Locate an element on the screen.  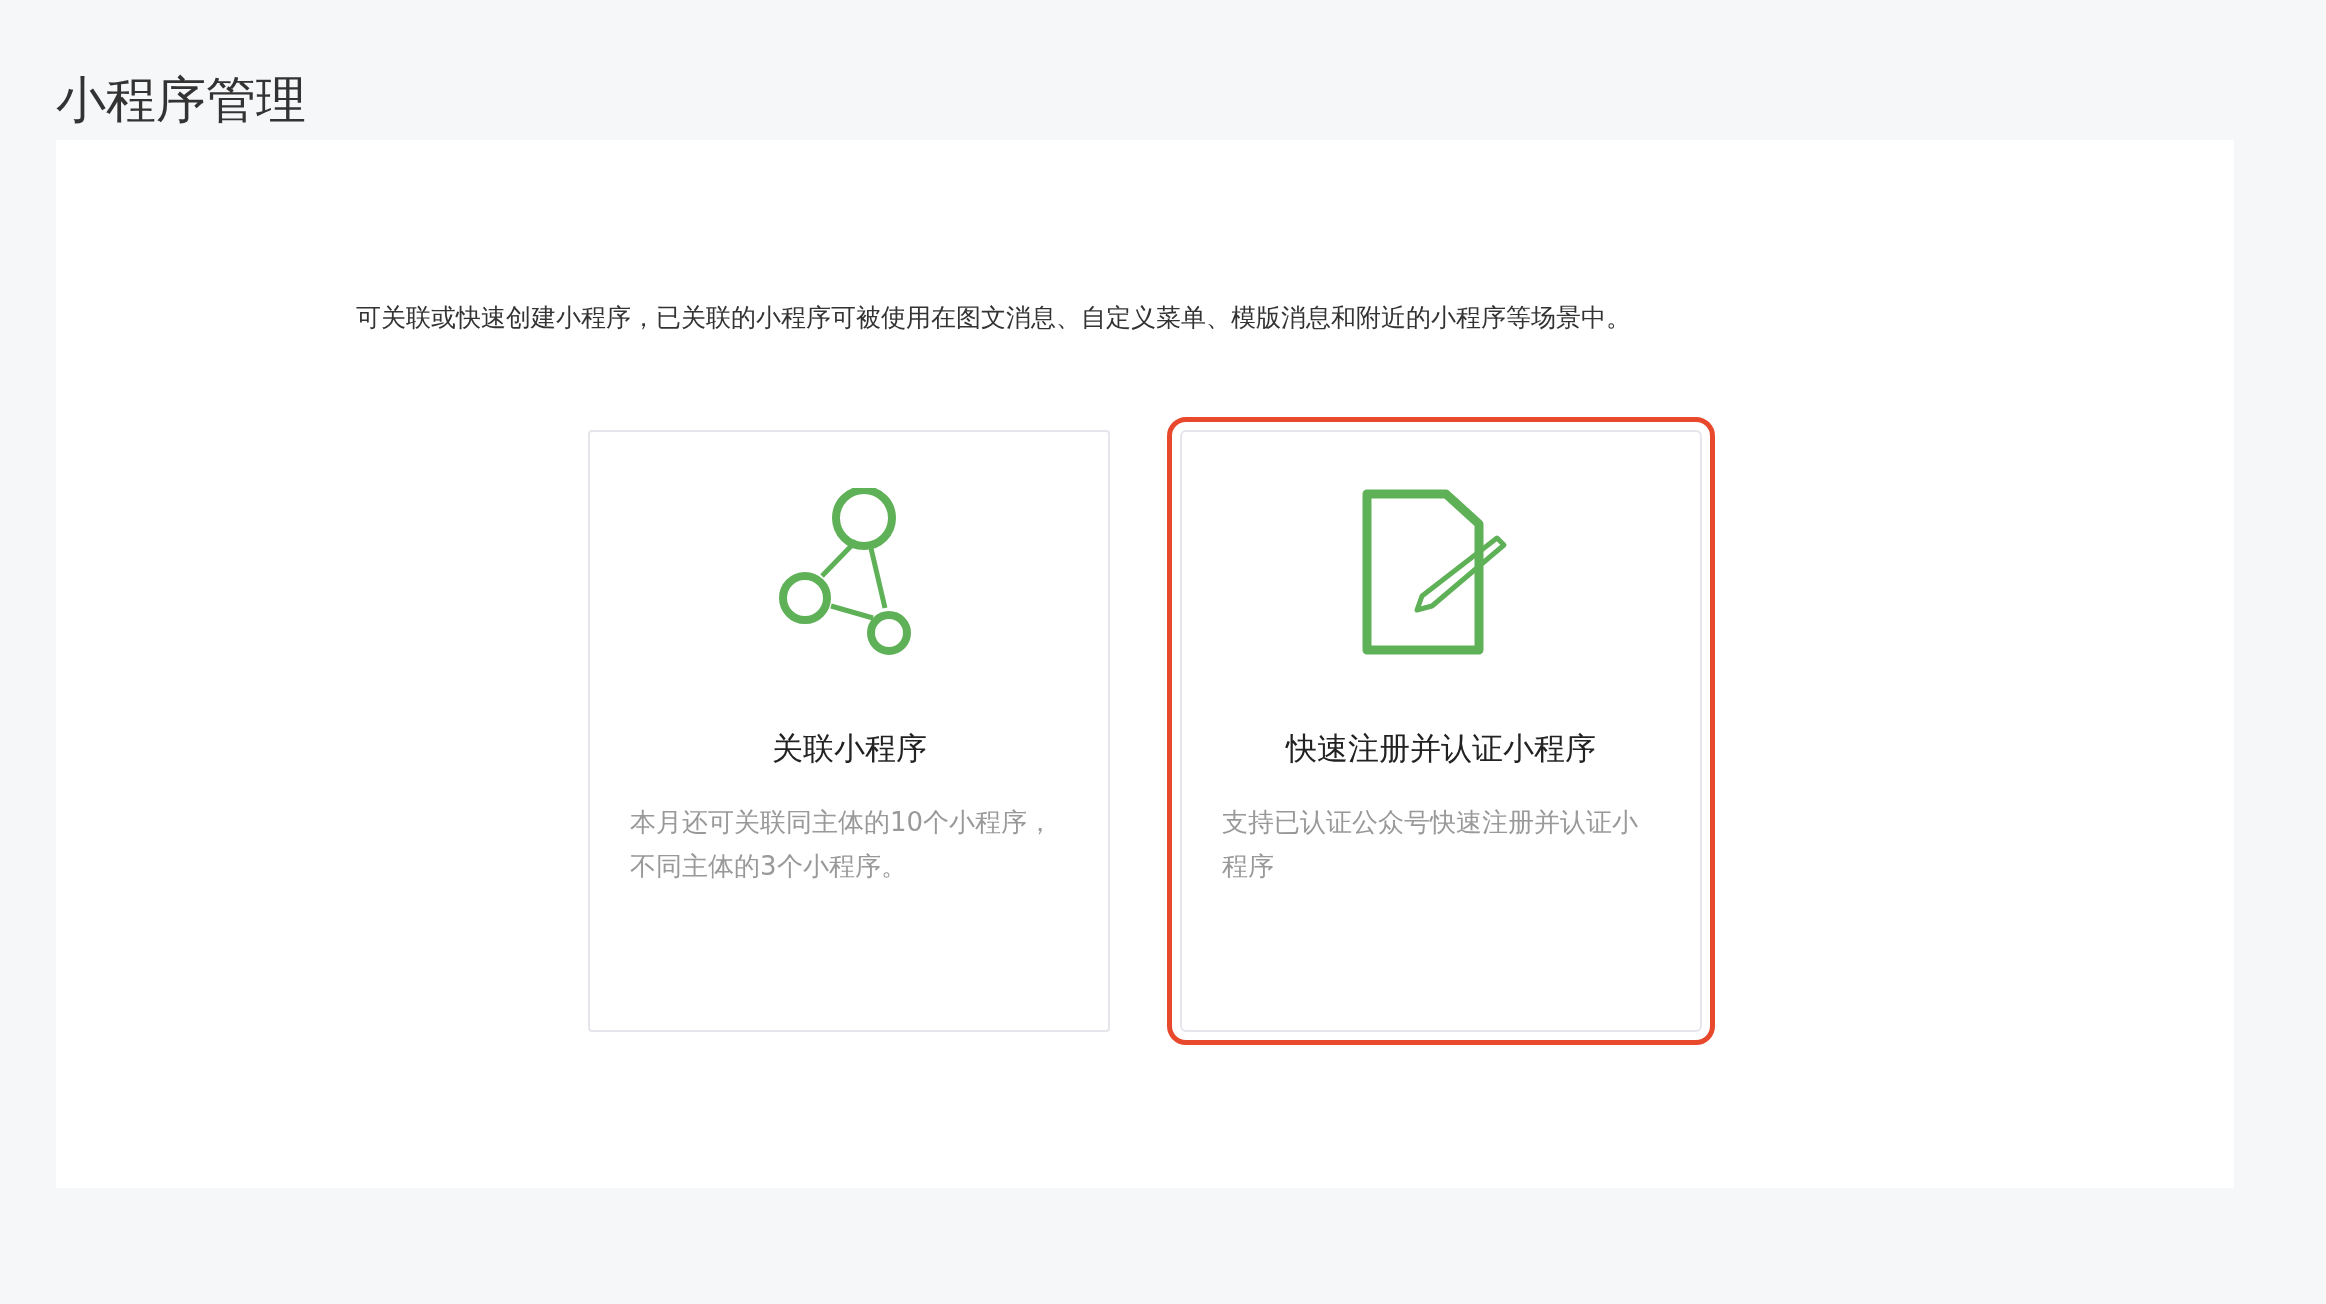
page-title: 小程序管理 is located at coordinates (181, 100).